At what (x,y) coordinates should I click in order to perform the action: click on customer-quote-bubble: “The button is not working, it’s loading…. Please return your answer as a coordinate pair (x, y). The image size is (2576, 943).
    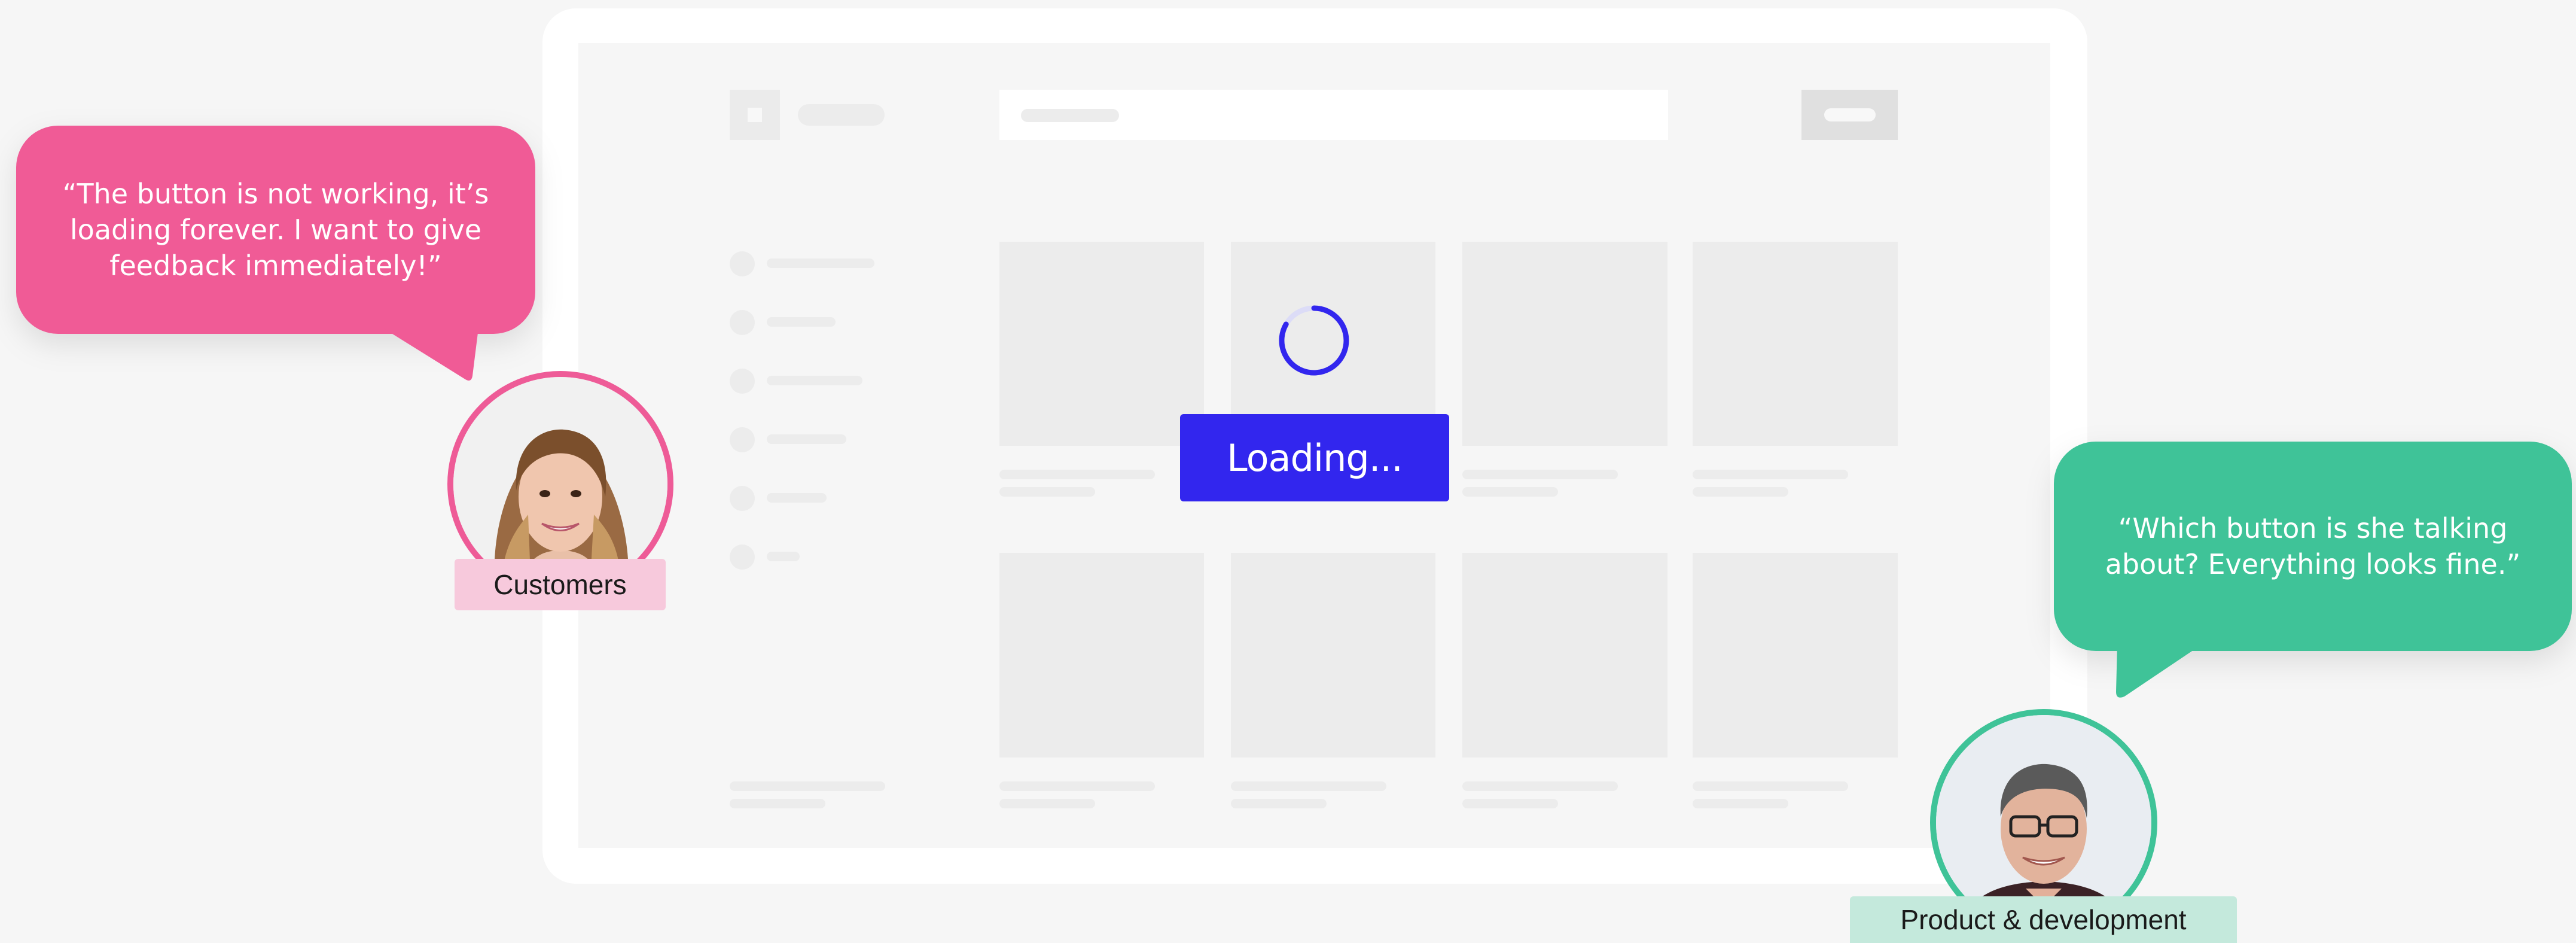
    Looking at the image, I should click on (276, 230).